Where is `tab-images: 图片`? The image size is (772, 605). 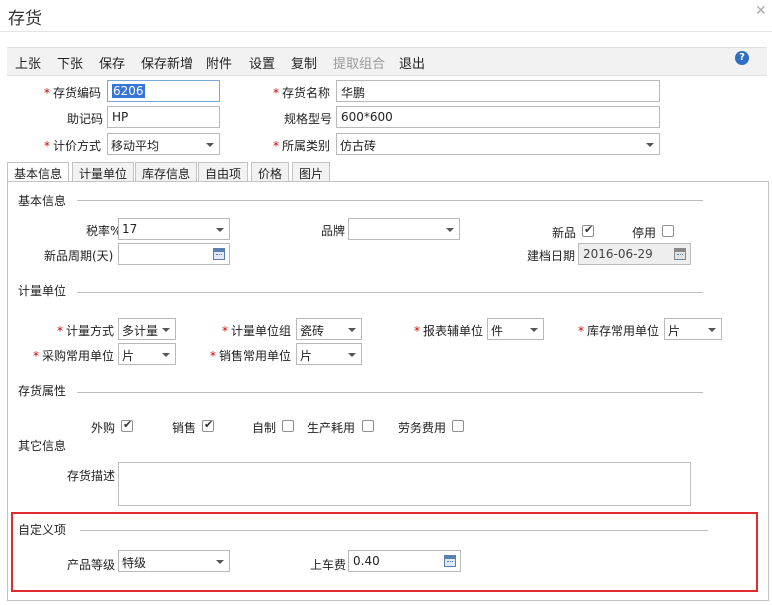
tab-images: 图片 is located at coordinates (311, 172).